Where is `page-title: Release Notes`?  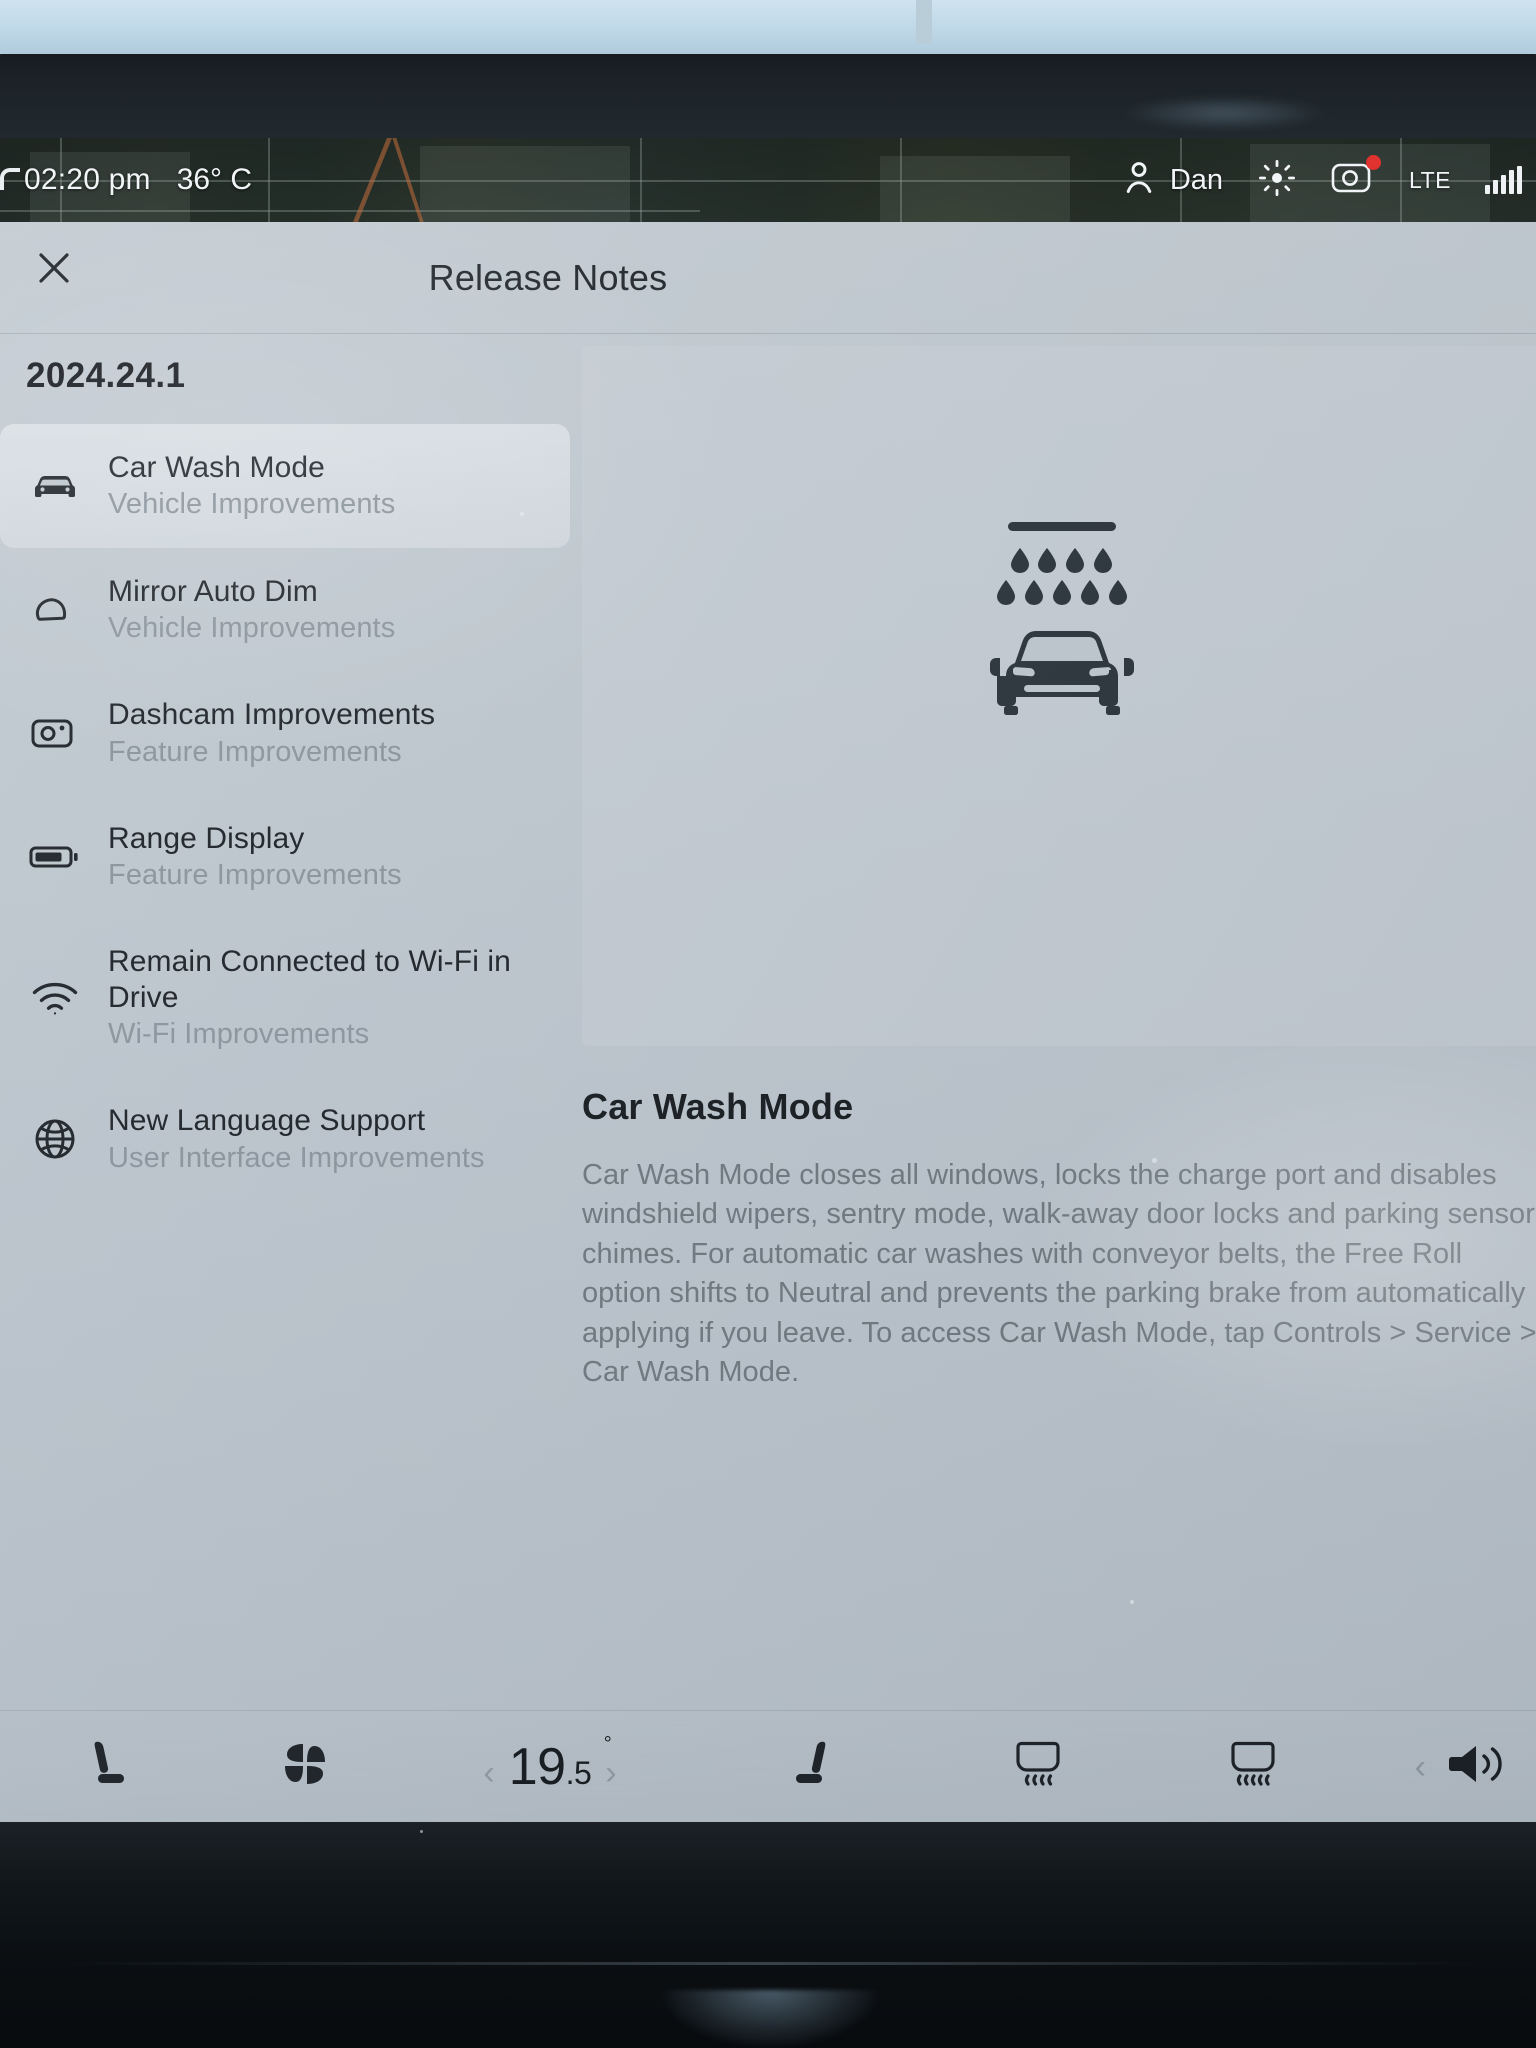 page-title: Release Notes is located at coordinates (548, 277).